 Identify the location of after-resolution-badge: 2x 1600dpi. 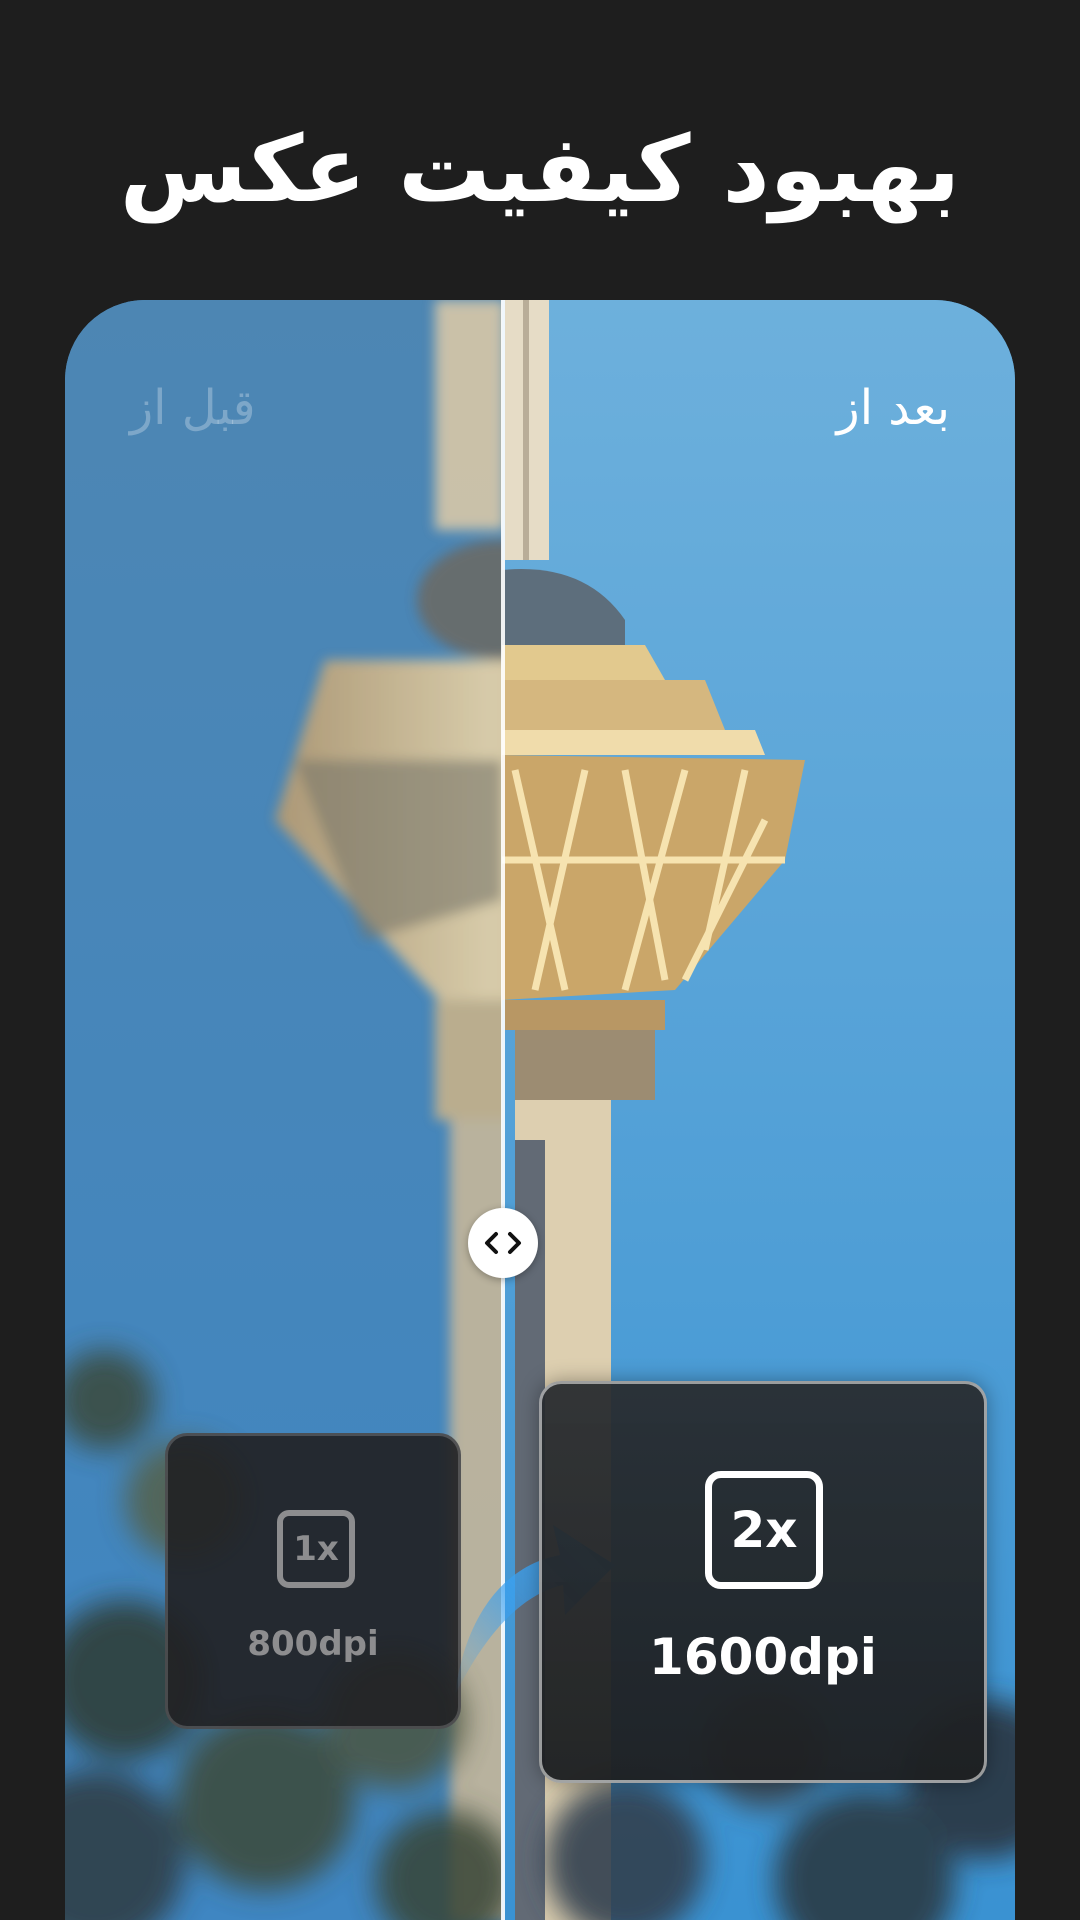
(763, 1582).